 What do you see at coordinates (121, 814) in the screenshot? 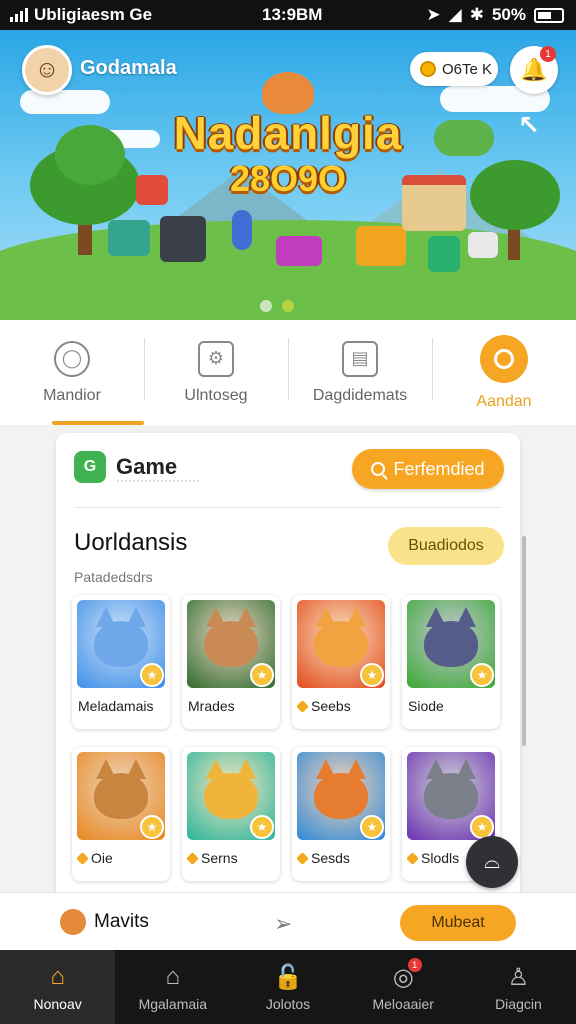
I see `game-tile: ★ Oie` at bounding box center [121, 814].